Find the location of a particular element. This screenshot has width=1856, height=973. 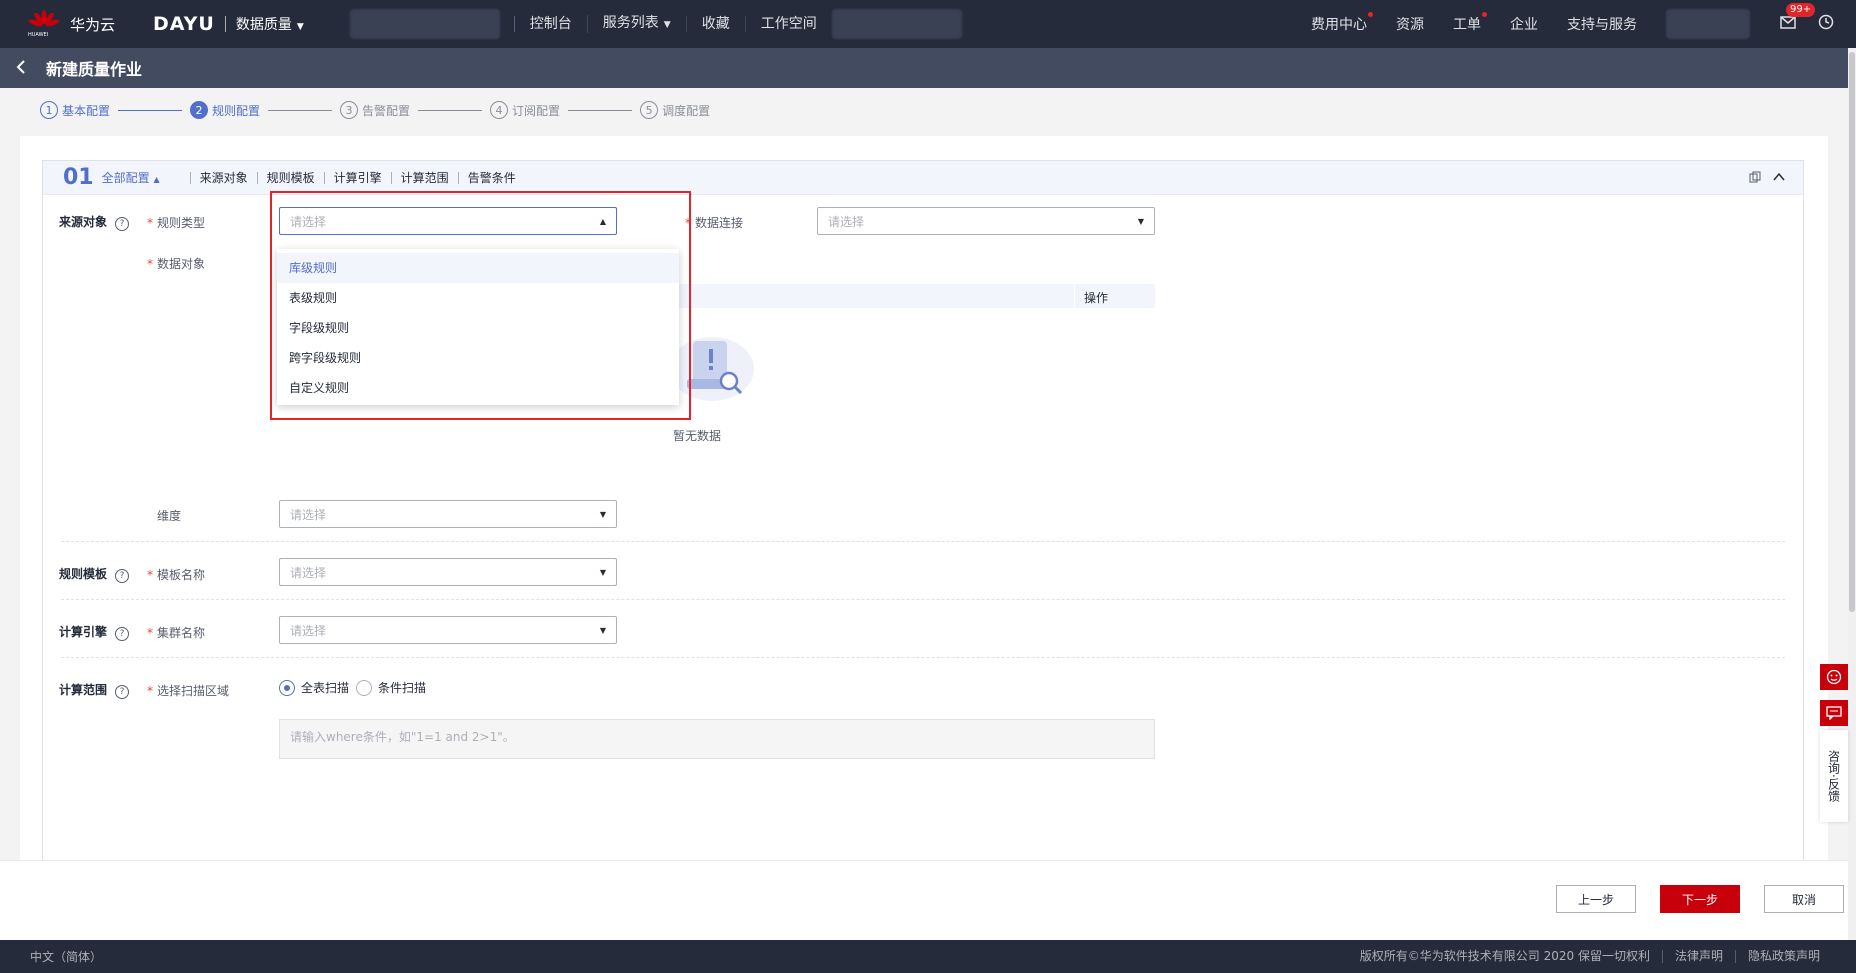

prev-step-button: 上一步 is located at coordinates (1596, 899).